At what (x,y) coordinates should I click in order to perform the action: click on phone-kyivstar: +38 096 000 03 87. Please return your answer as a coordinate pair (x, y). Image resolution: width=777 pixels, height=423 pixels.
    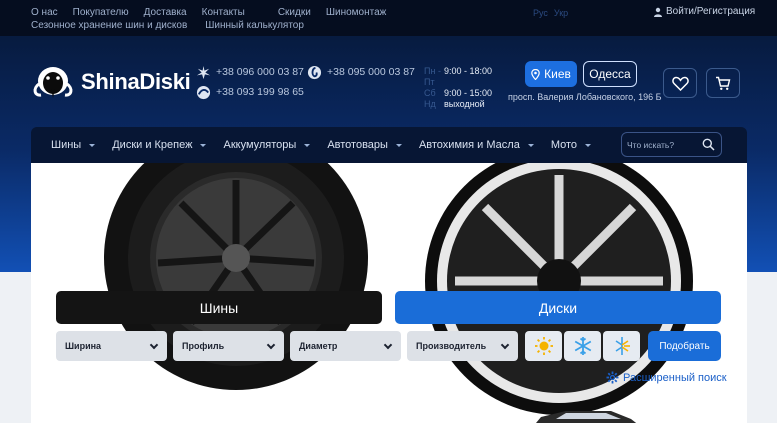
    Looking at the image, I should click on (250, 72).